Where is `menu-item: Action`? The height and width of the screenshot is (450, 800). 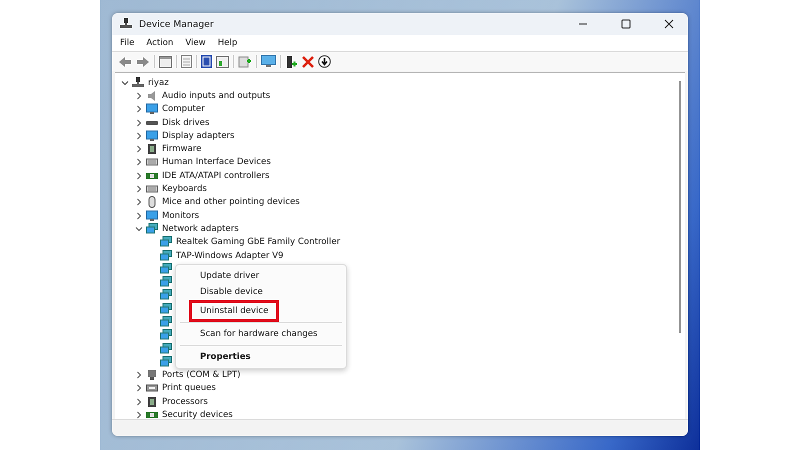
menu-item: Action is located at coordinates (160, 43).